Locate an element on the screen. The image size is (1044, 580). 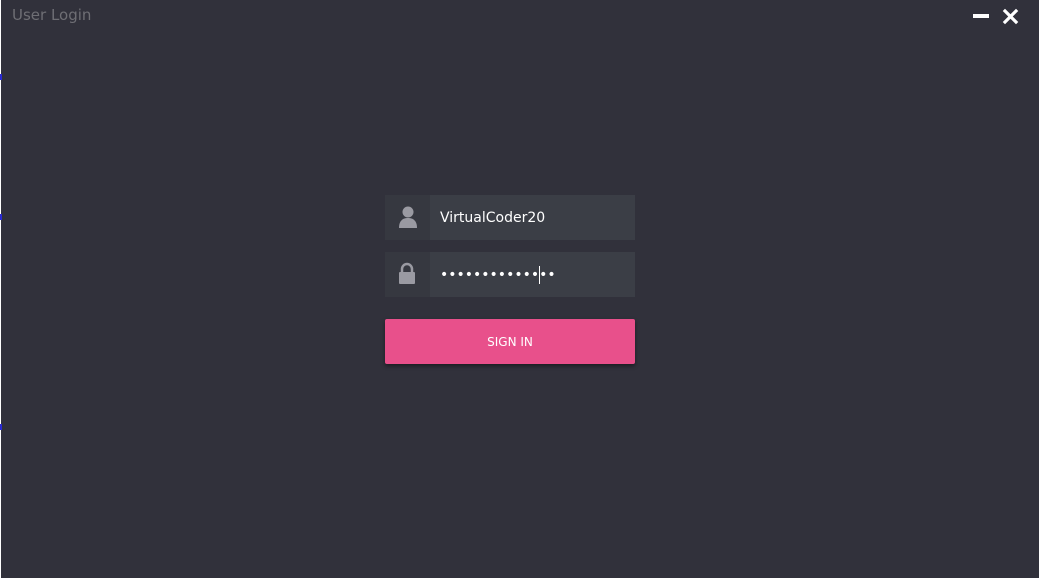
minimize-icon is located at coordinates (981, 16).